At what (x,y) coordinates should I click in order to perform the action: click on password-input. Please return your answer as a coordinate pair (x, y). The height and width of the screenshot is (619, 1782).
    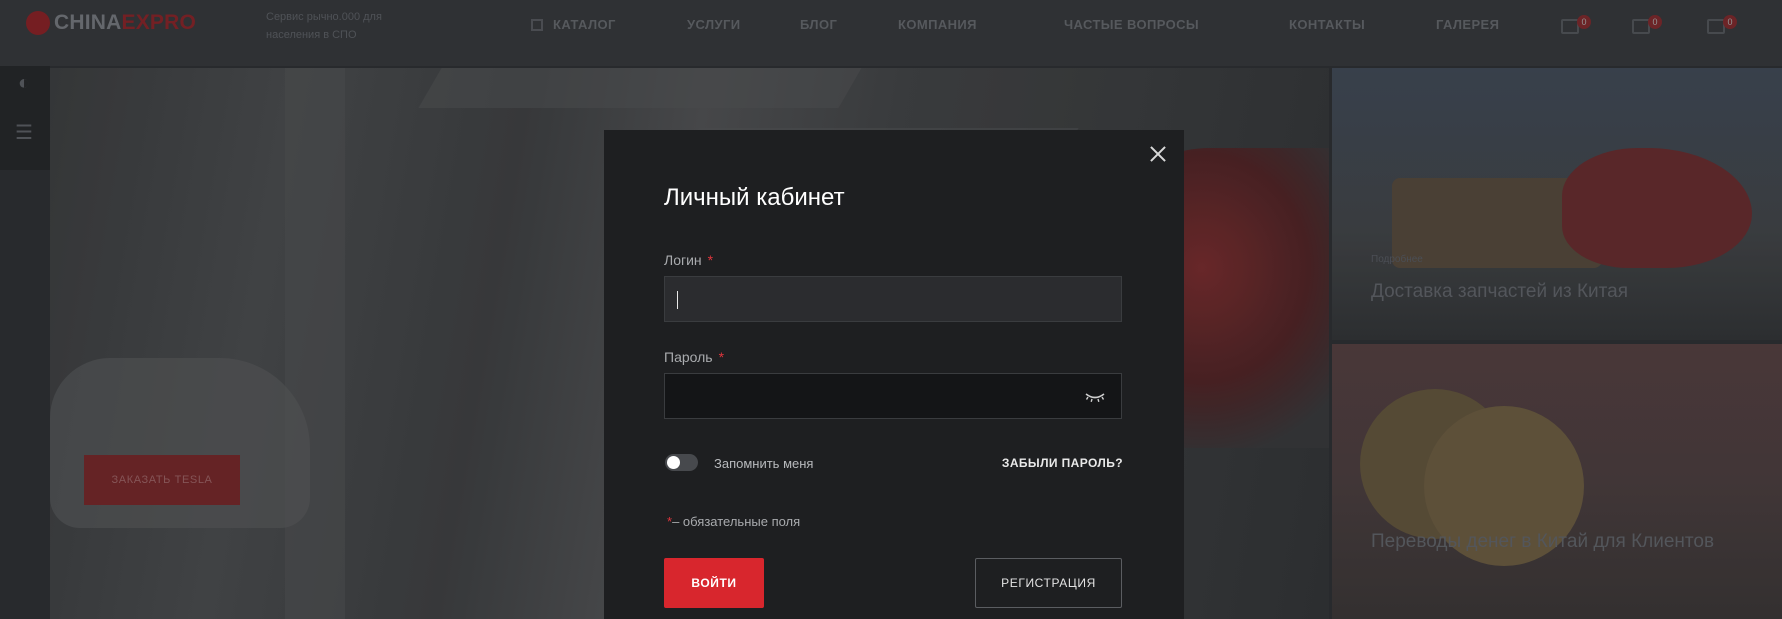
    Looking at the image, I should click on (893, 396).